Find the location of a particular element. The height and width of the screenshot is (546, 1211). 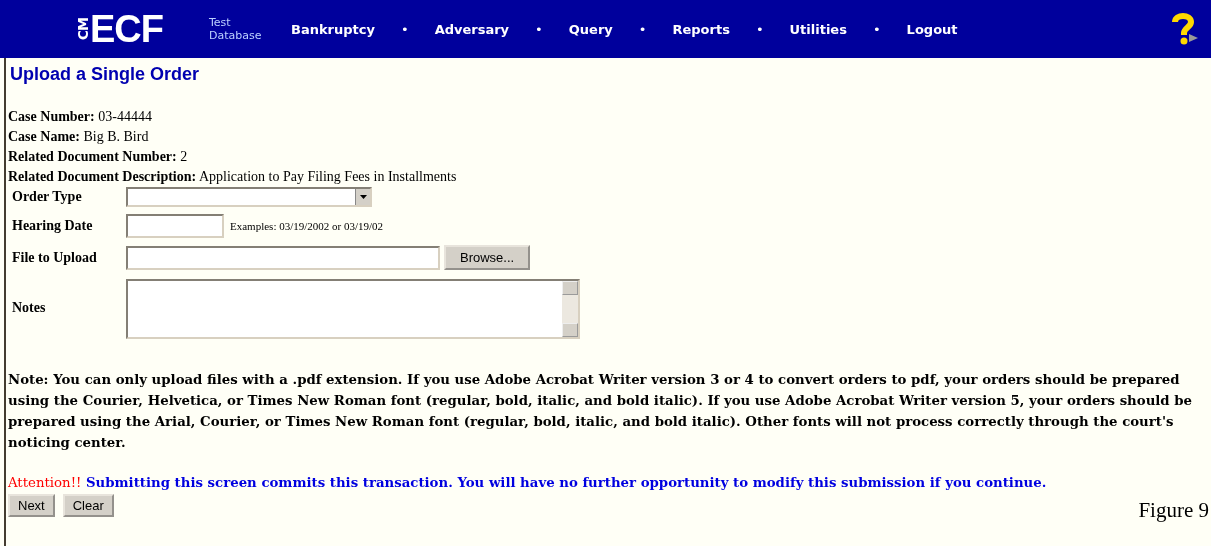

caret-icon is located at coordinates (363, 197).